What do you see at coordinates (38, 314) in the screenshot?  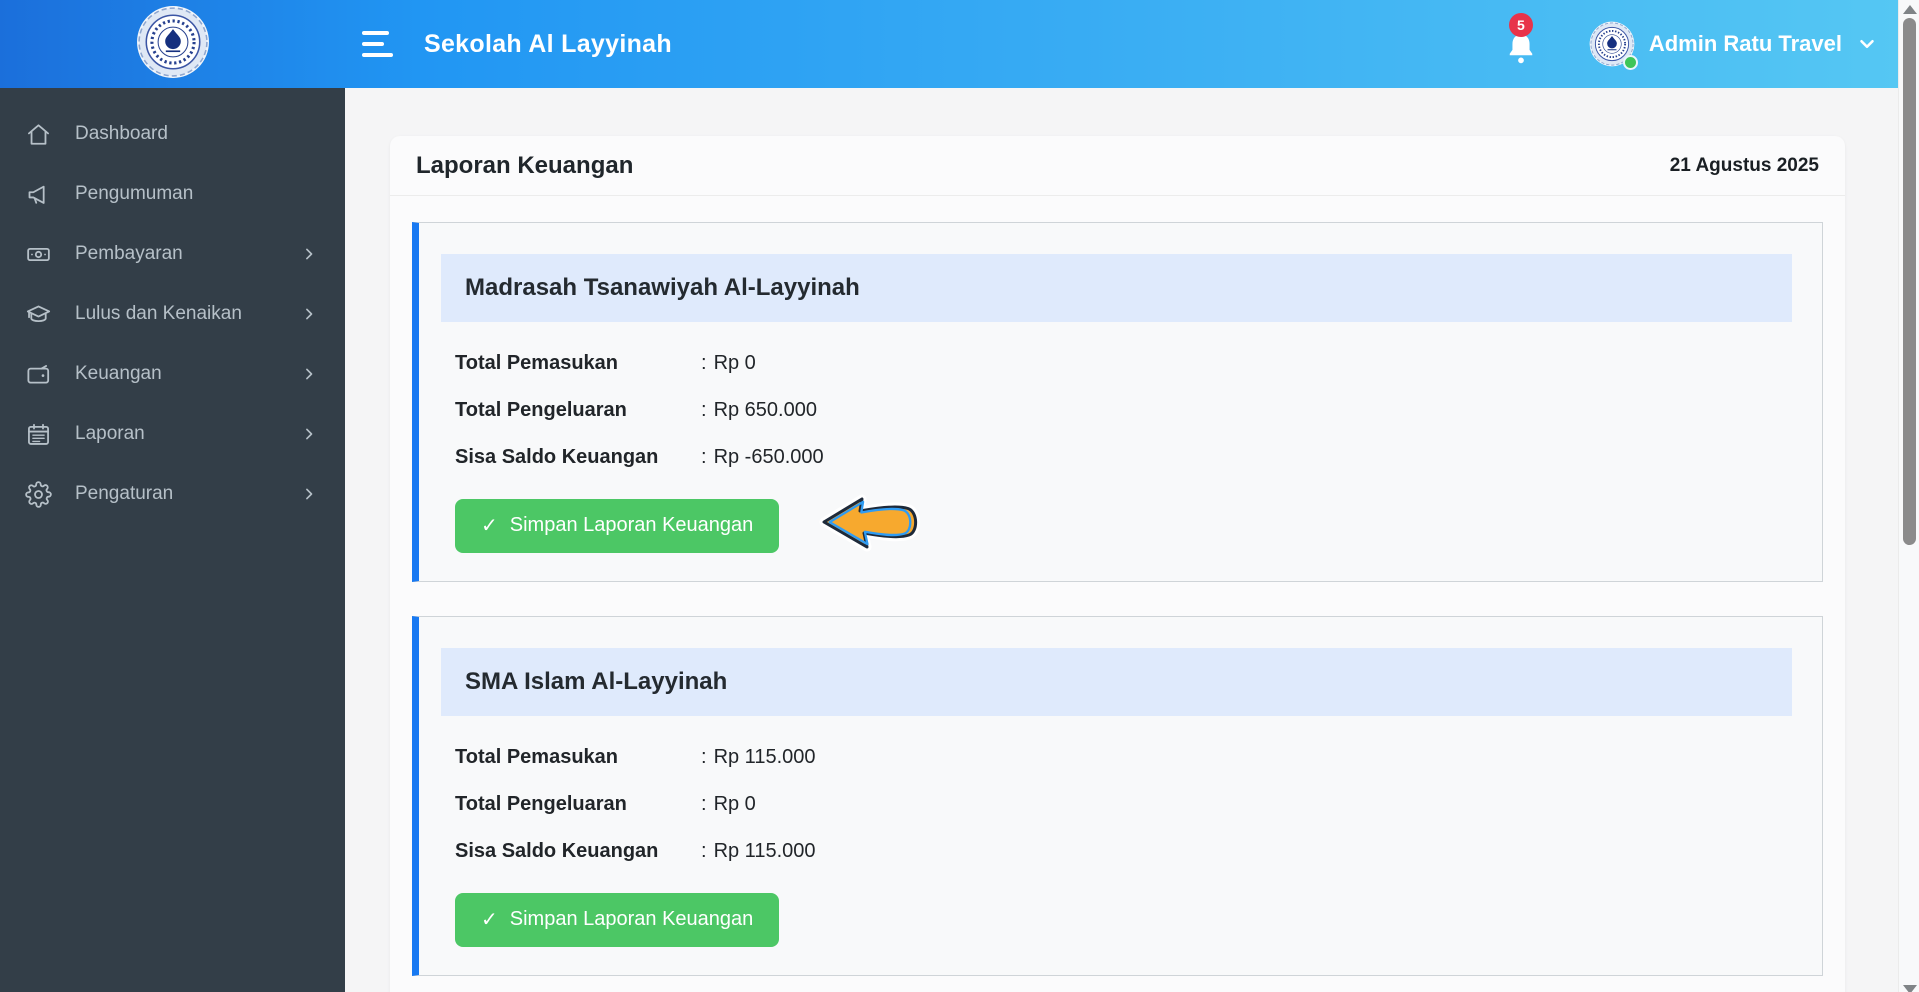 I see `graduation-cap-icon` at bounding box center [38, 314].